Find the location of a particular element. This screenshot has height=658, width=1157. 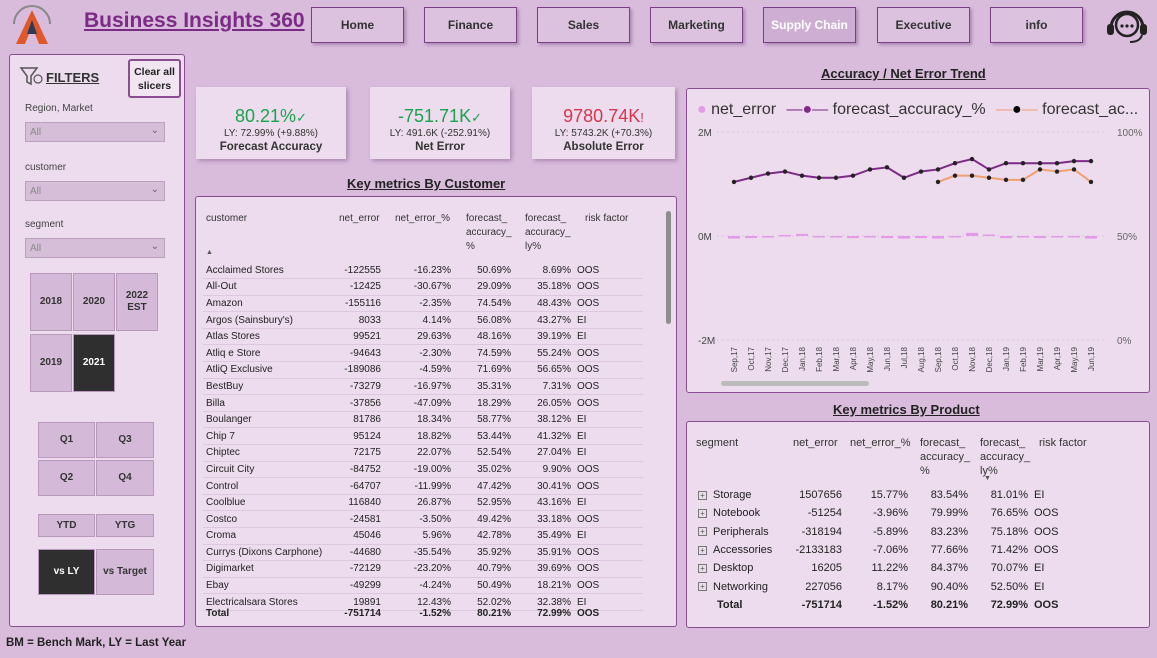

year-2020-tile: 2020 is located at coordinates (94, 302).